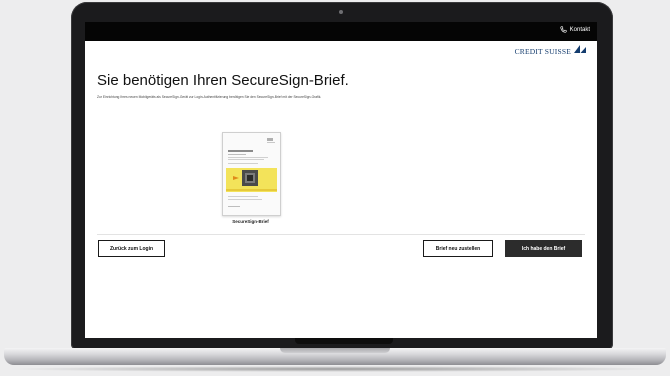 The width and height of the screenshot is (670, 376). What do you see at coordinates (580, 48) in the screenshot?
I see `sails-icon` at bounding box center [580, 48].